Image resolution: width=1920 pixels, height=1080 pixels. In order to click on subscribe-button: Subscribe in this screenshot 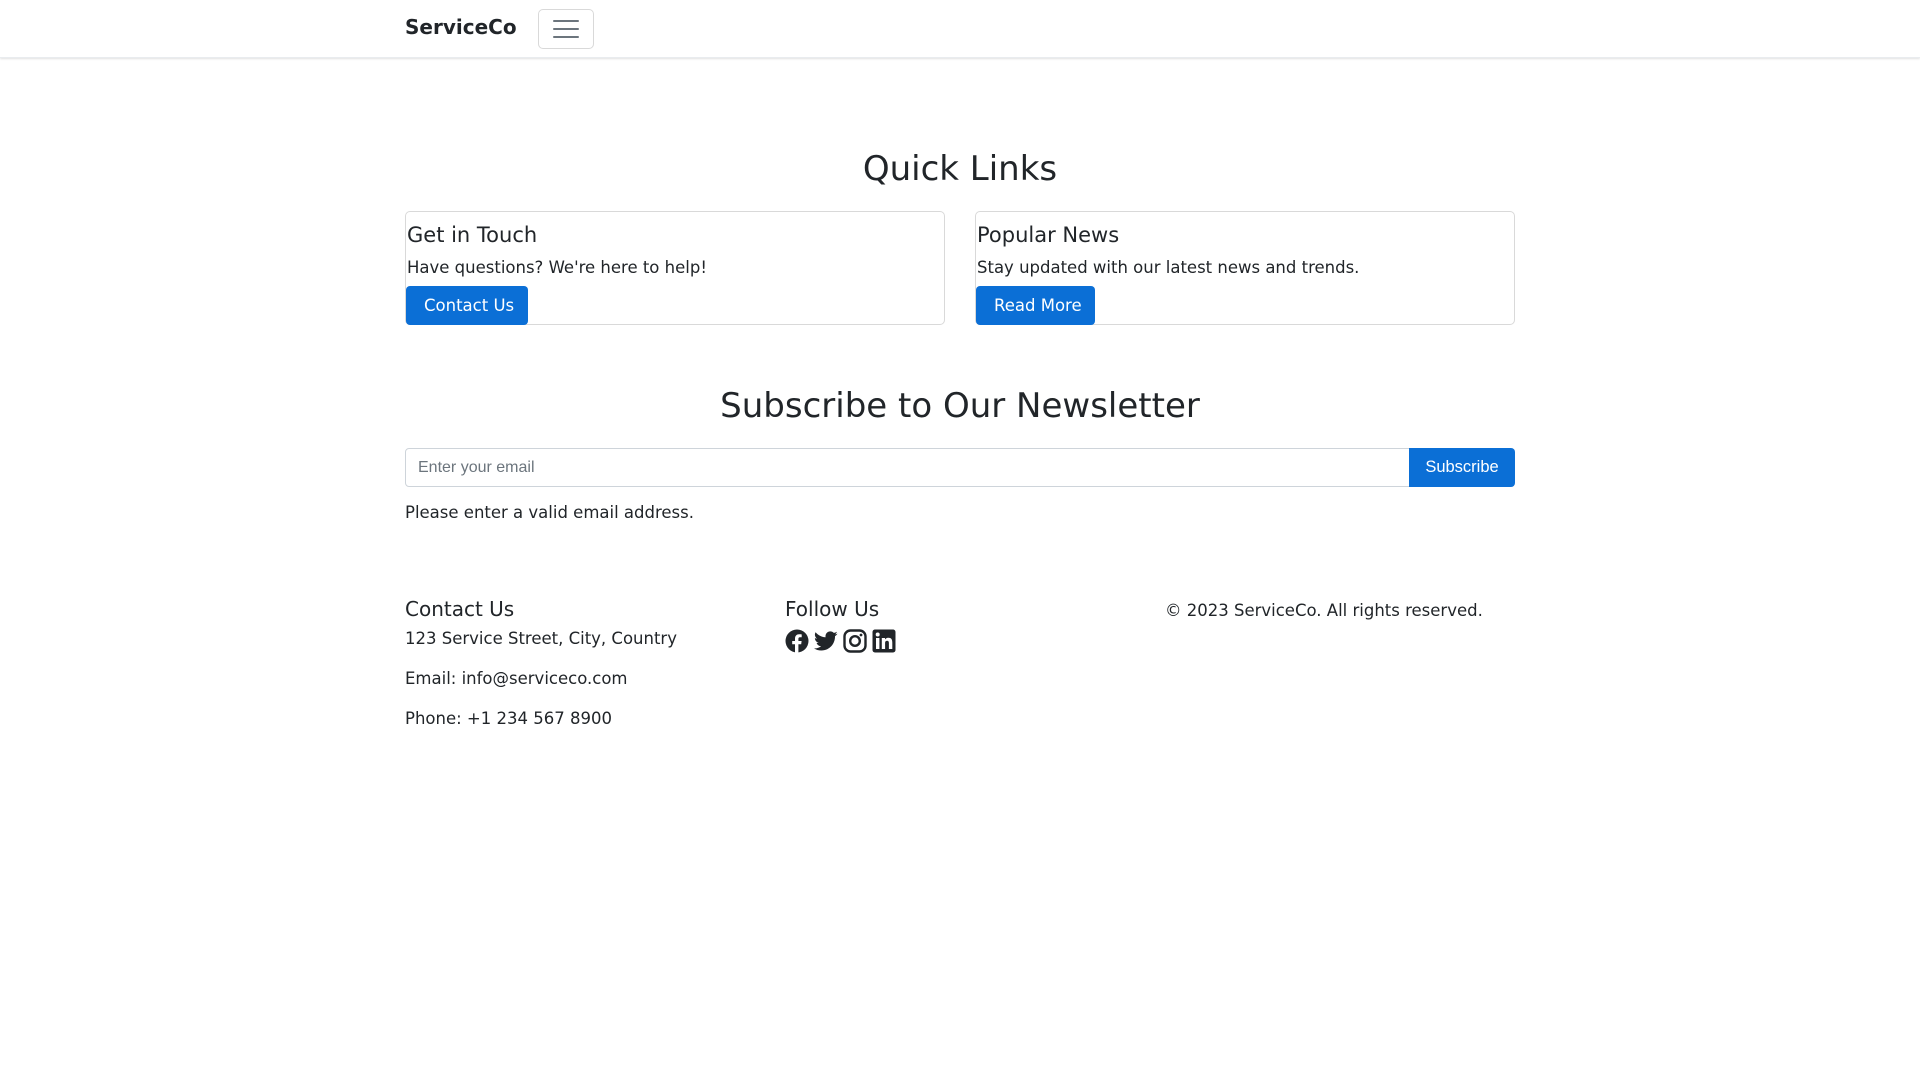, I will do `click(1462, 467)`.